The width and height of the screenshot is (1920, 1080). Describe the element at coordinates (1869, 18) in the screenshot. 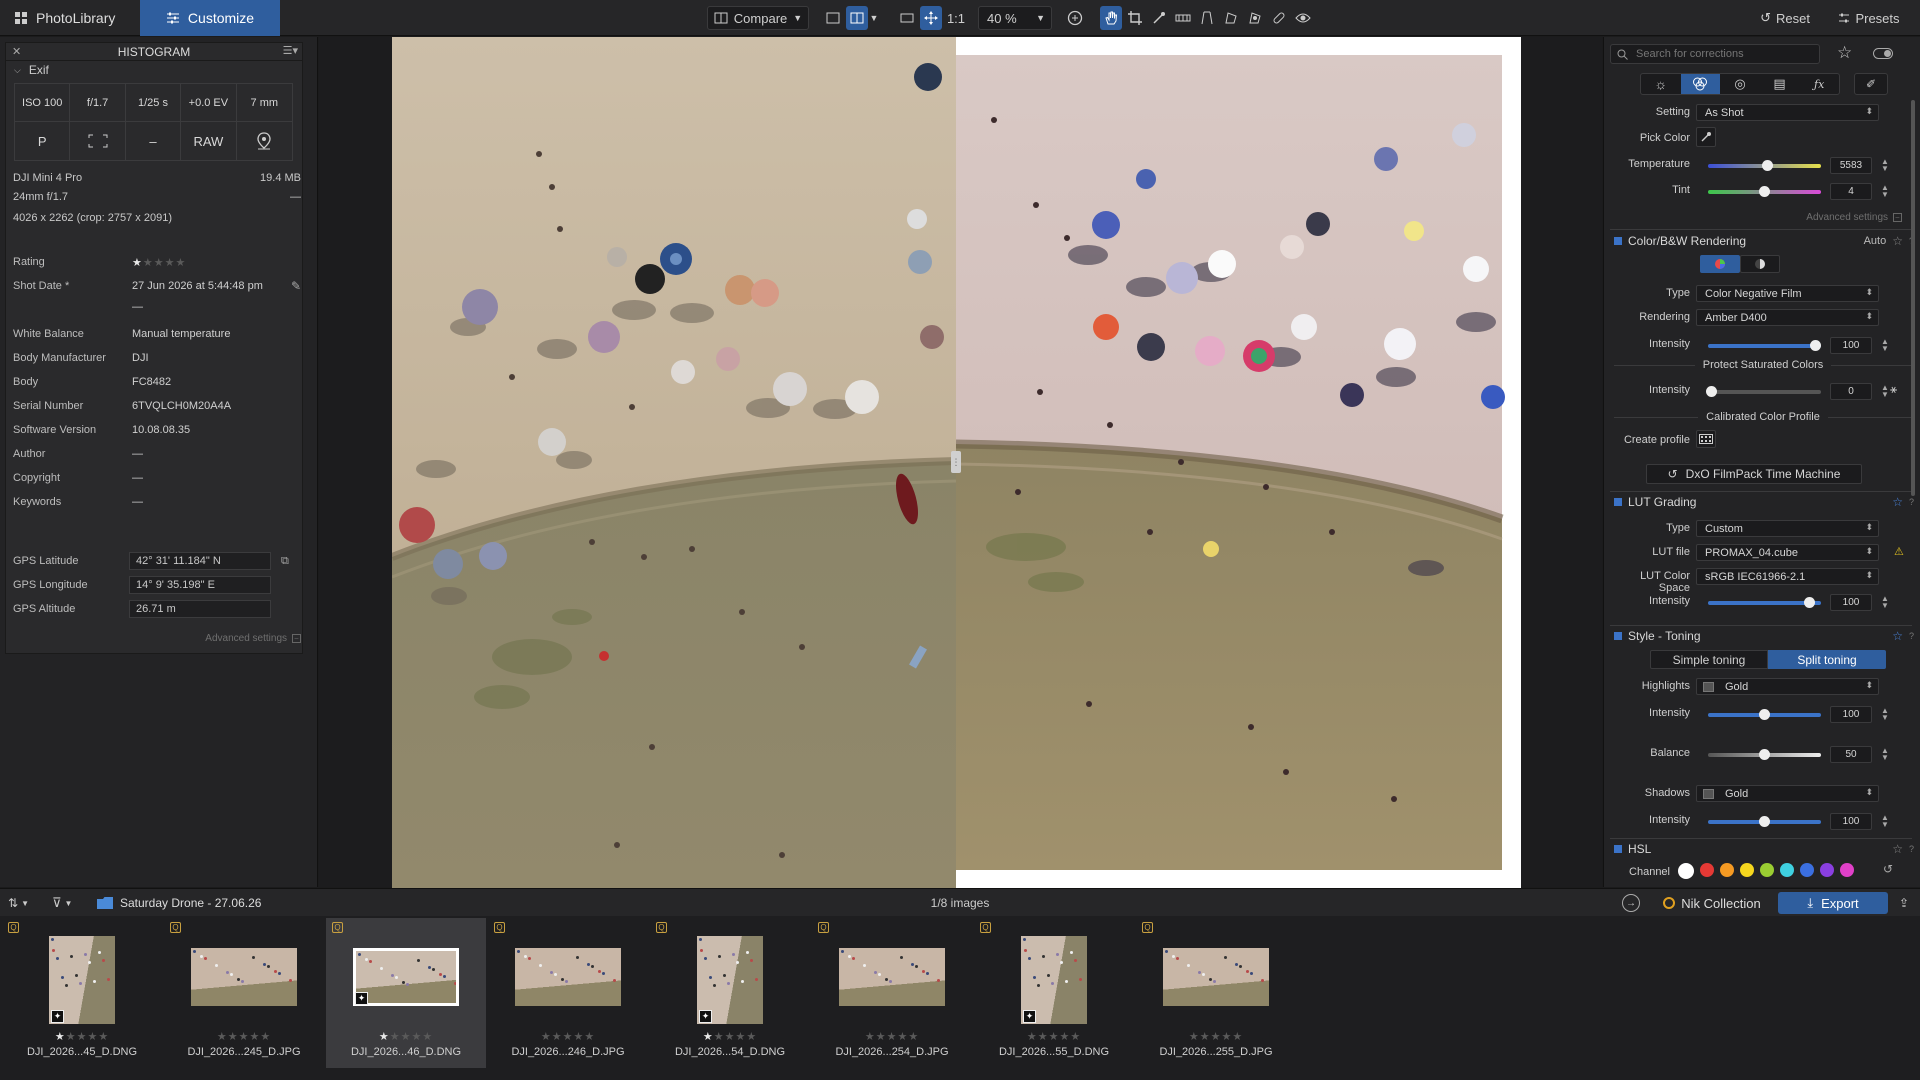

I see `presets-button: Presets` at that location.